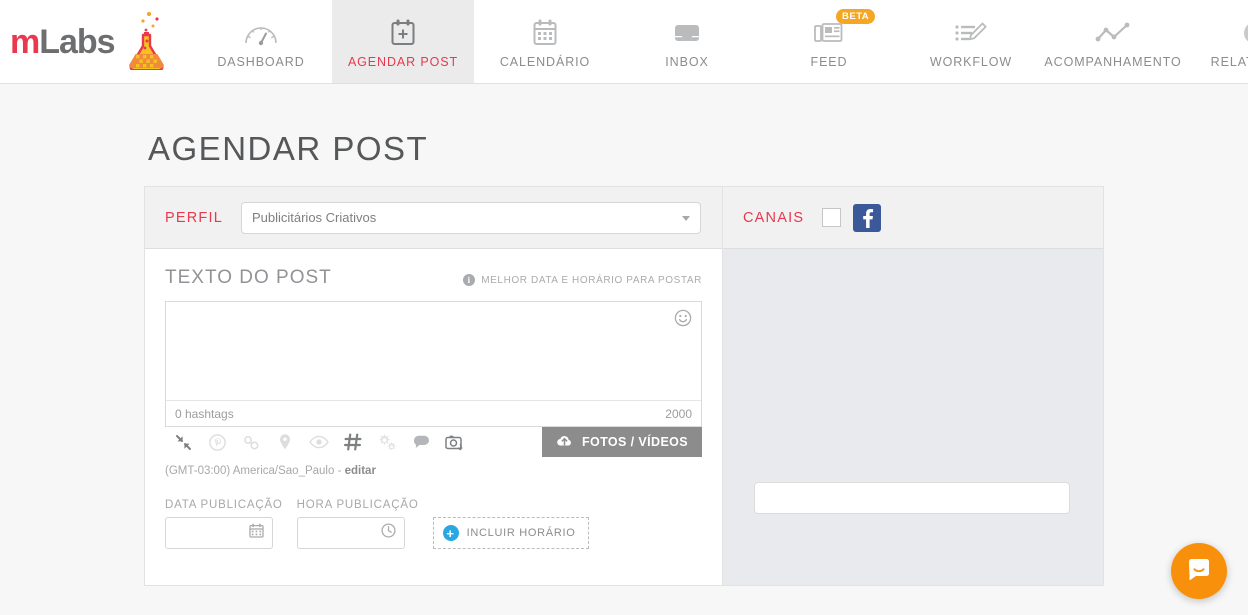 This screenshot has width=1248, height=615. Describe the element at coordinates (971, 62) in the screenshot. I see `nav-label-workflow: WORKFLOW` at that location.